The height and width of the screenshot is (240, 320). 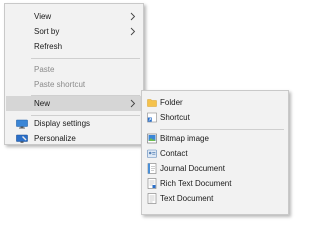 What do you see at coordinates (152, 183) in the screenshot?
I see `rich-text-document-icon` at bounding box center [152, 183].